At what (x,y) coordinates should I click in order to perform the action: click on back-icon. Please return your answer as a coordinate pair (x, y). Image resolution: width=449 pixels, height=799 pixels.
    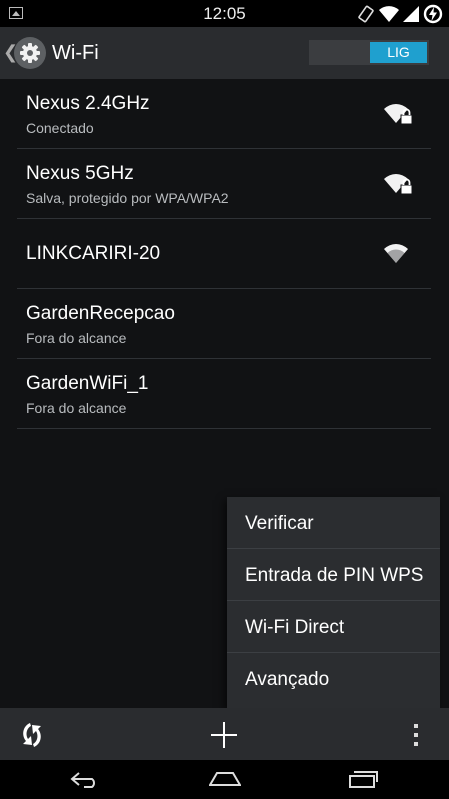
    Looking at the image, I should click on (86, 780).